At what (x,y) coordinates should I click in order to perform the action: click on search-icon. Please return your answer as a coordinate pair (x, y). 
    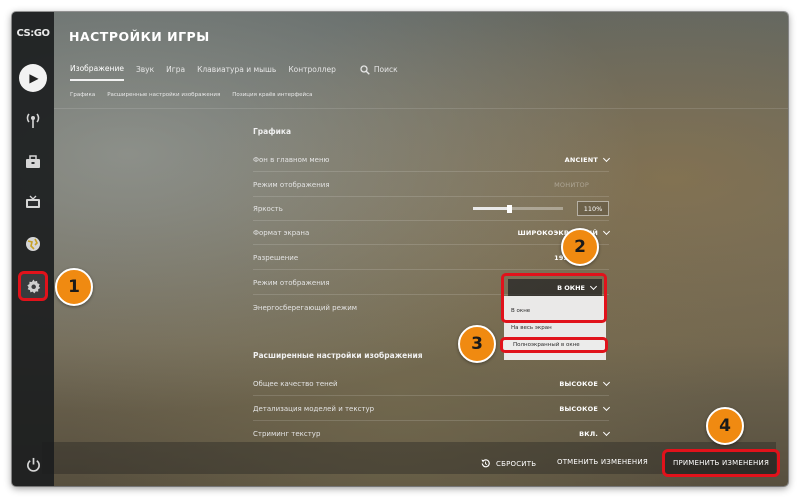
    Looking at the image, I should click on (365, 69).